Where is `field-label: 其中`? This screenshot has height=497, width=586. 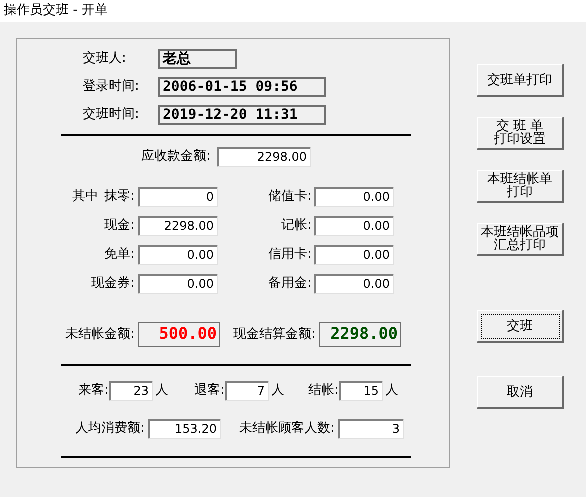 field-label: 其中 is located at coordinates (85, 197).